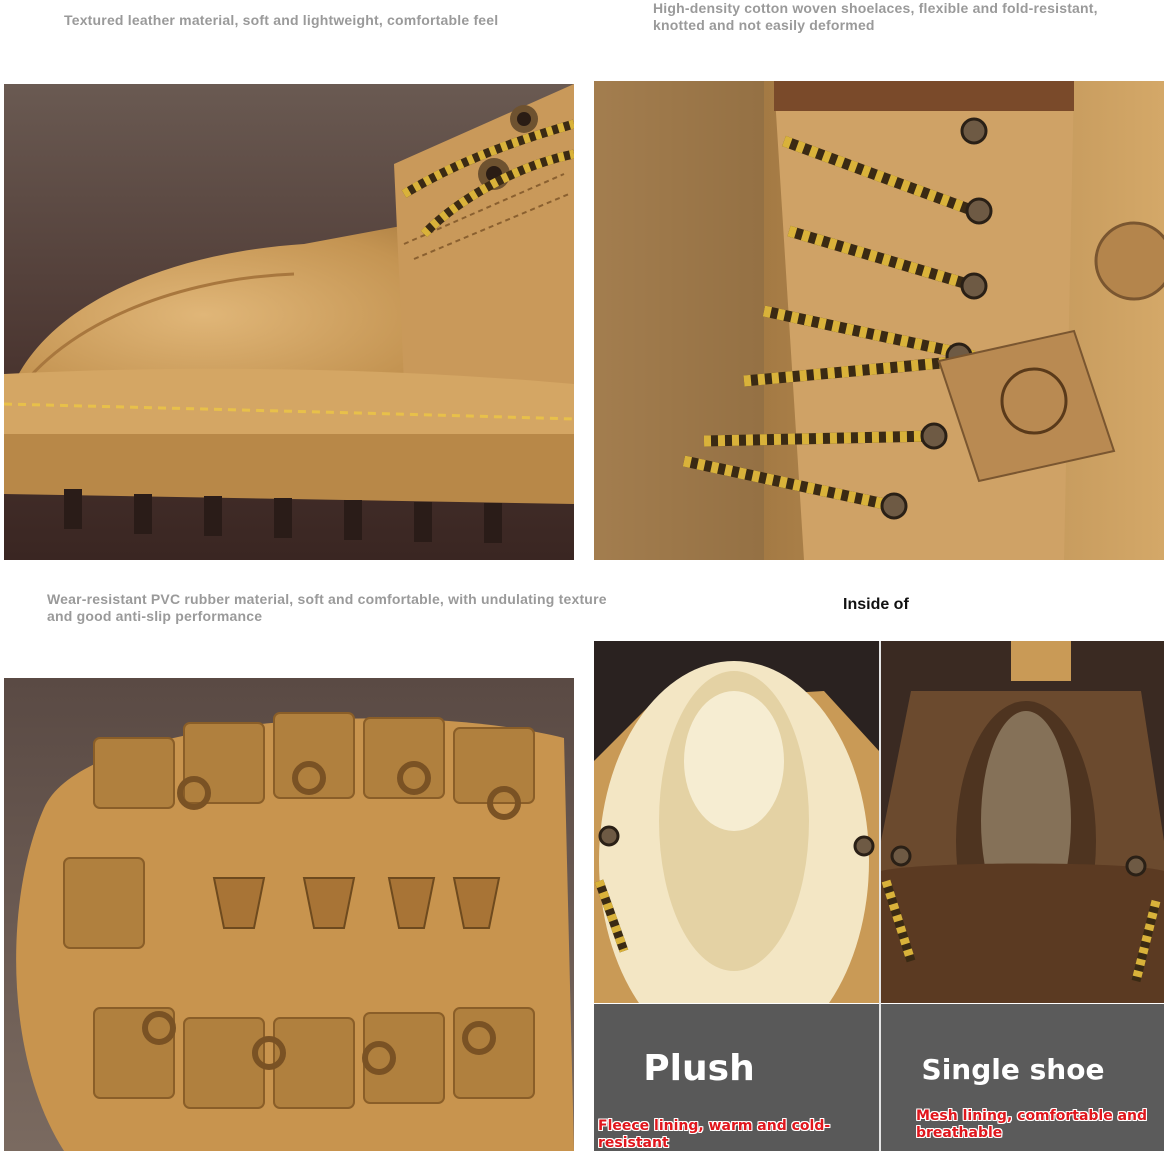 The image size is (1167, 1154). What do you see at coordinates (880, 896) in the screenshot?
I see `panel-divider` at bounding box center [880, 896].